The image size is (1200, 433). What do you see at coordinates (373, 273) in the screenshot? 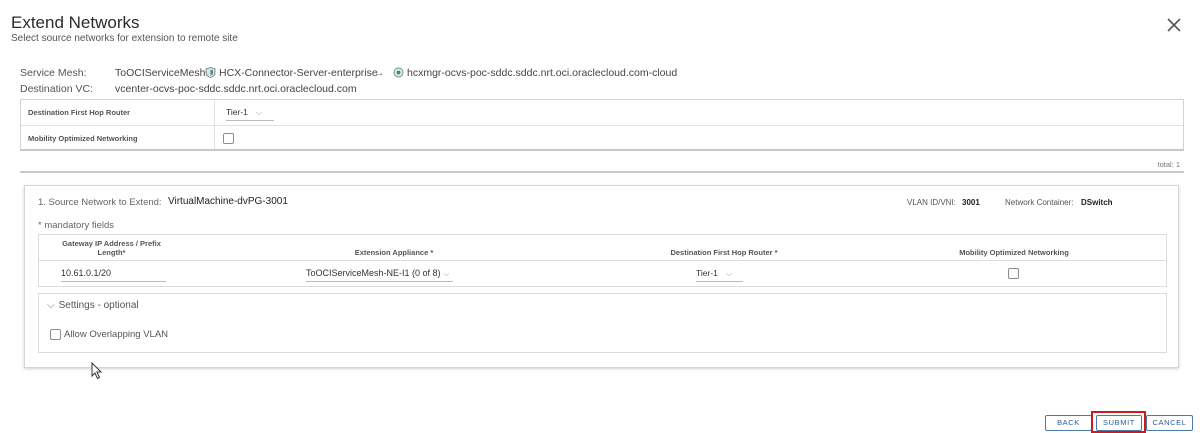
I see `appliance-select-value: ToOCIServiceMesh-NE-I1 (0 of 8)` at bounding box center [373, 273].